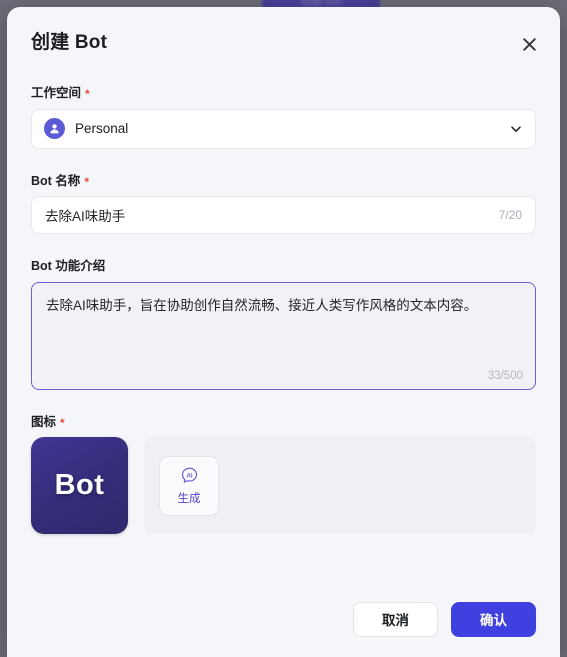 The image size is (567, 657). Describe the element at coordinates (283, 31) in the screenshot. I see `dialog-header: 创建 Bot` at that location.